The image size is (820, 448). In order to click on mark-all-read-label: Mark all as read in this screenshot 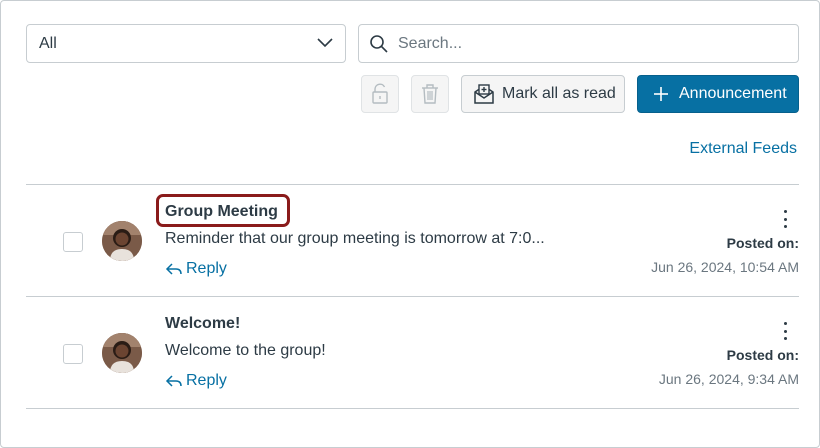, I will do `click(559, 93)`.